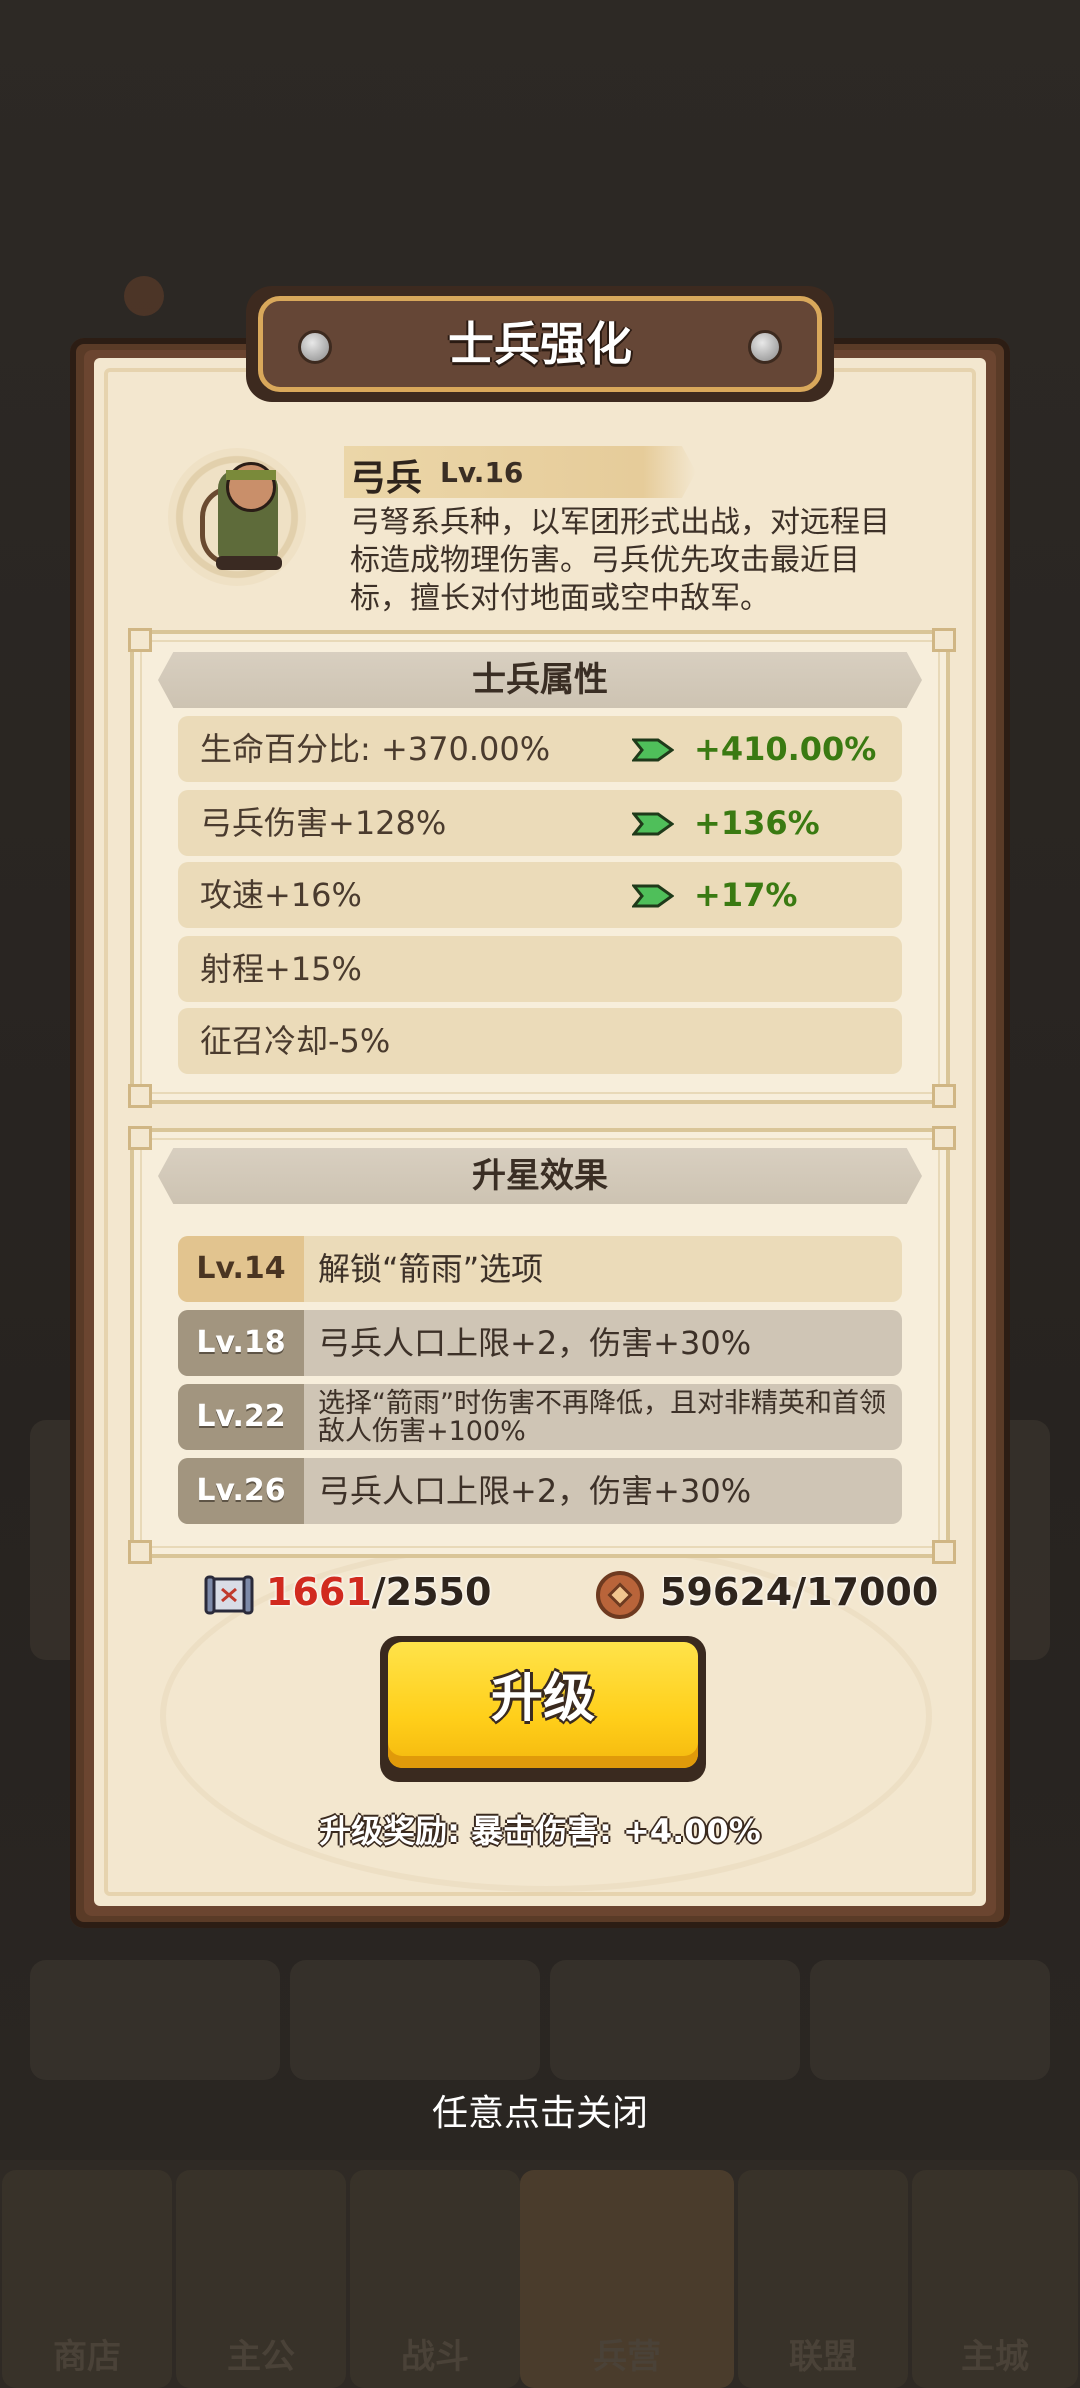  I want to click on upgrade-reward: 升级奖励: 暴击伤害: +4.00%, so click(540, 1831).